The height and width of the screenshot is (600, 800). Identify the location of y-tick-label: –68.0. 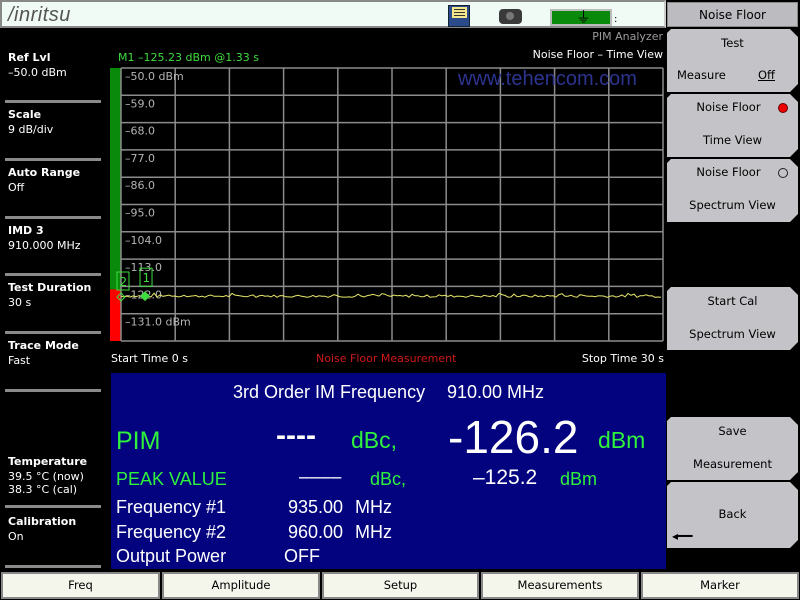
(140, 131).